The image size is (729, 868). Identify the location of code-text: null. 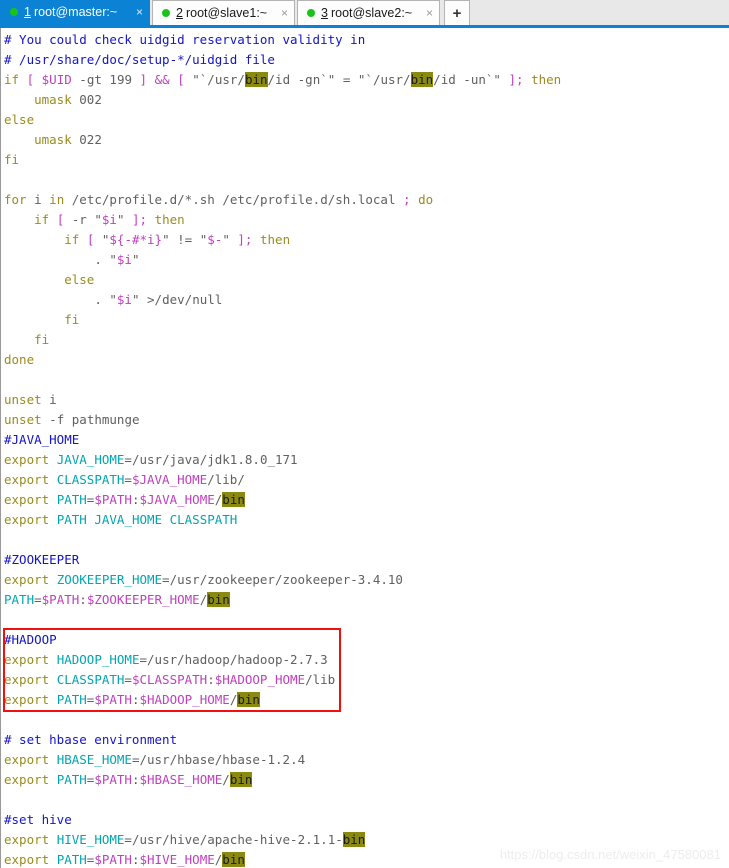
(207, 299).